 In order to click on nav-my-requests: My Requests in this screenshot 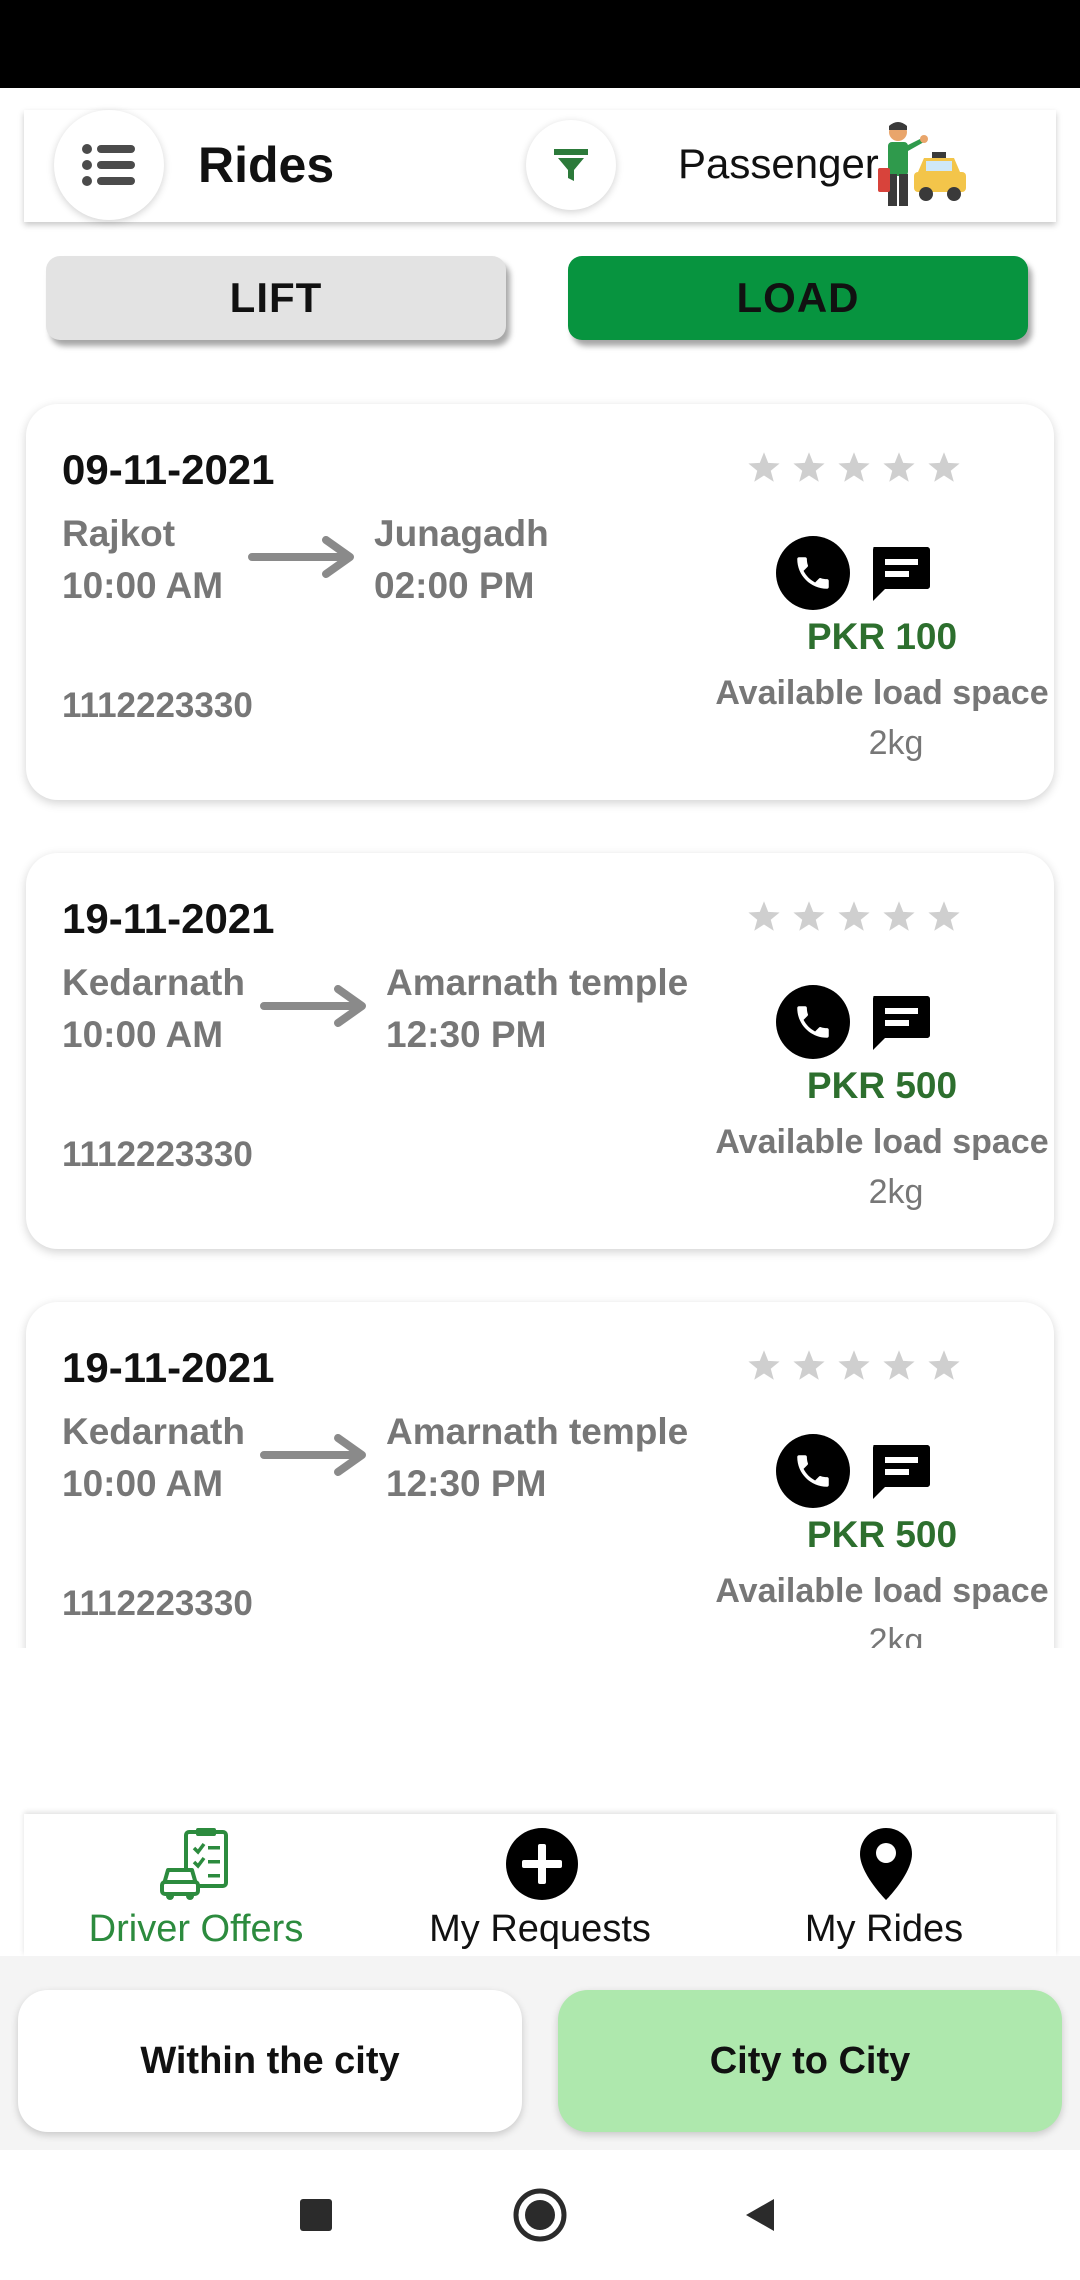, I will do `click(540, 1885)`.